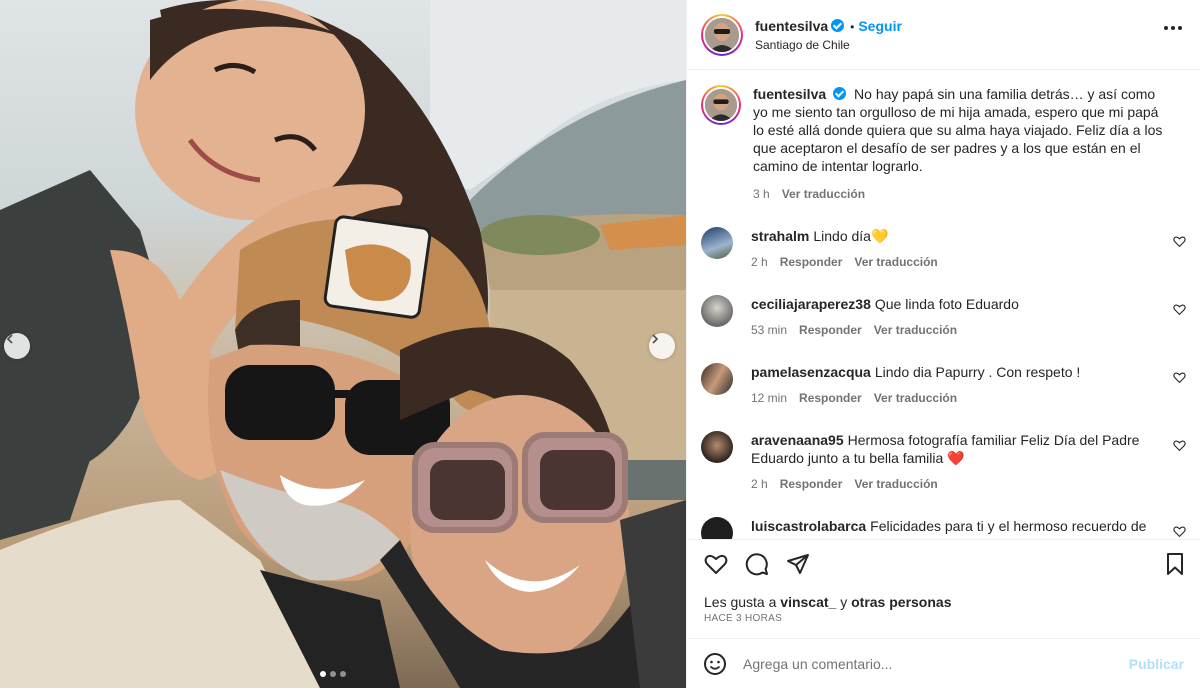  What do you see at coordinates (1175, 564) in the screenshot?
I see `bookmark-icon` at bounding box center [1175, 564].